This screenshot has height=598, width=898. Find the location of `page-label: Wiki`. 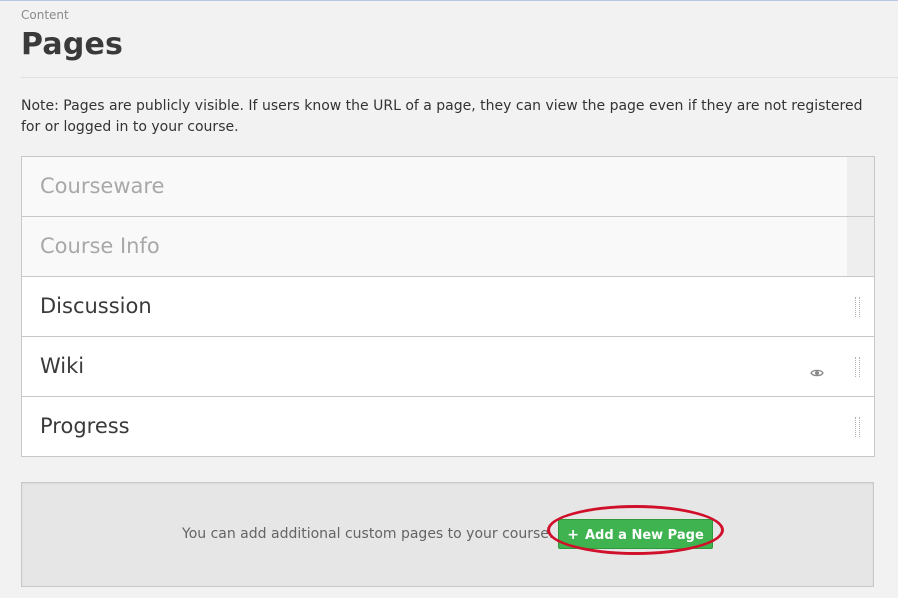

page-label: Wiki is located at coordinates (62, 366).